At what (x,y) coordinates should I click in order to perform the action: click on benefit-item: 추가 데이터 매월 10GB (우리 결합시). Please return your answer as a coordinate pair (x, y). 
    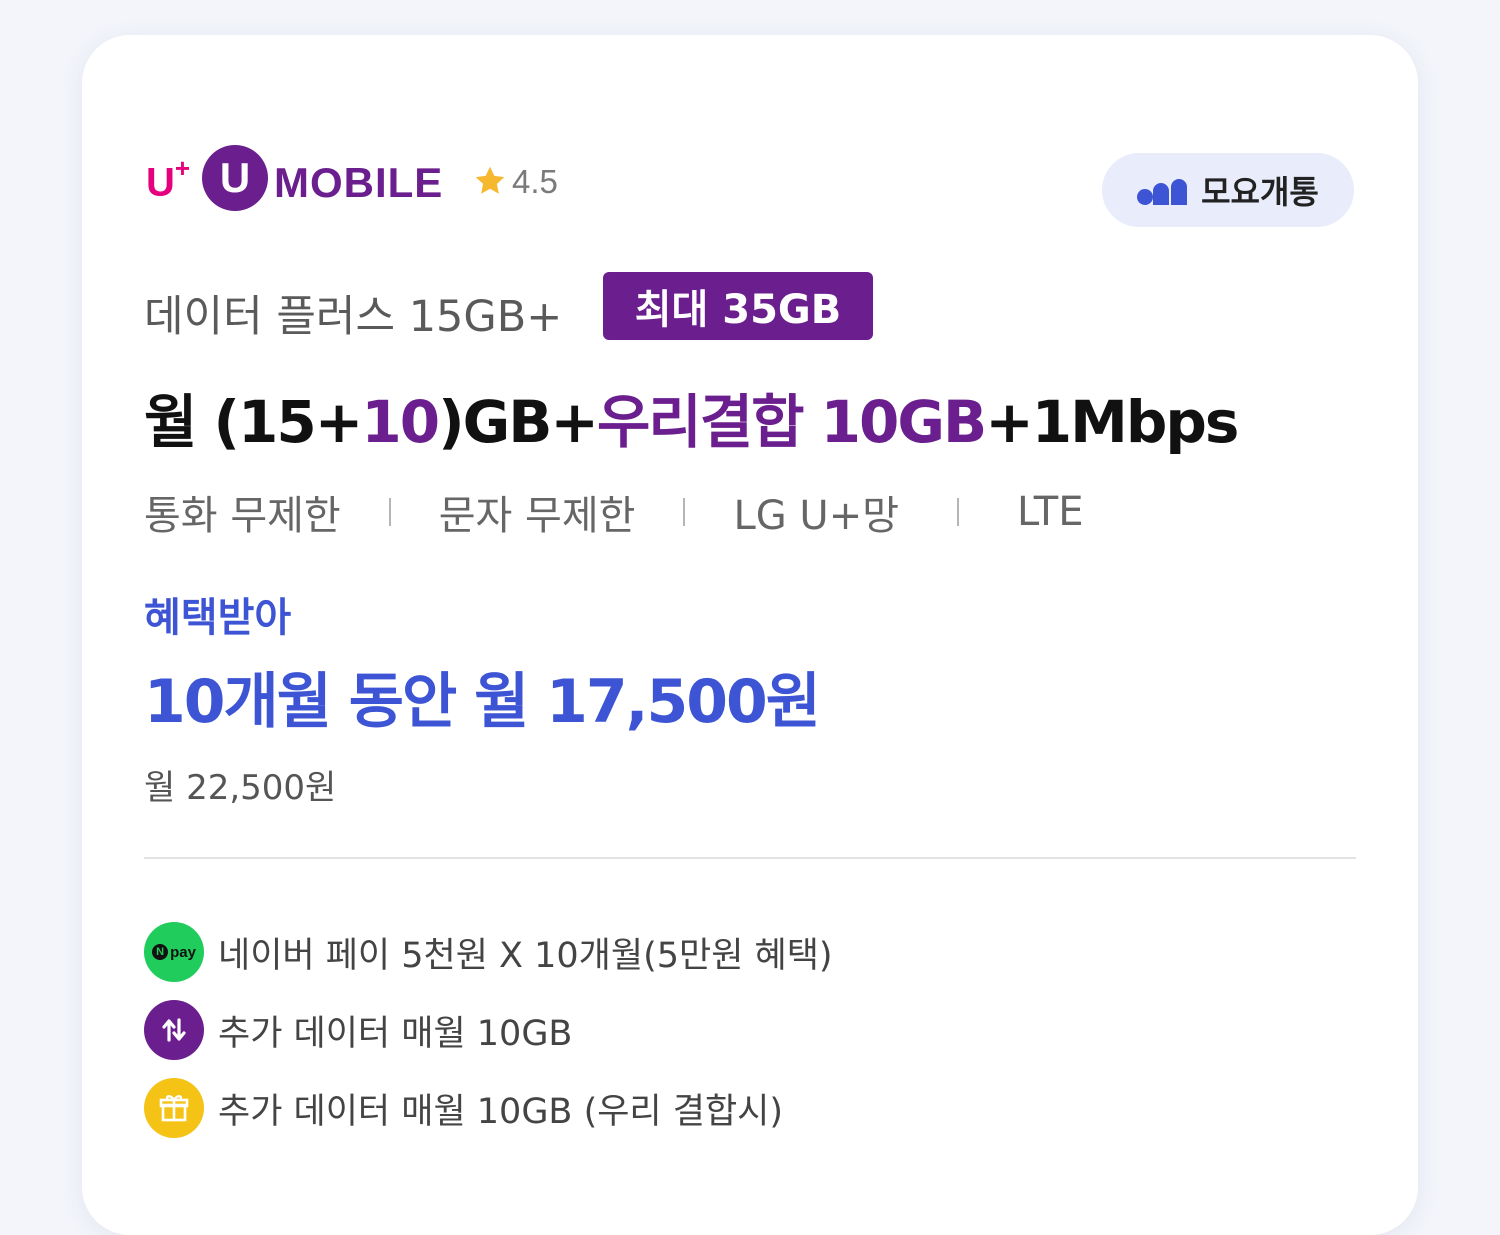
    Looking at the image, I should click on (463, 1108).